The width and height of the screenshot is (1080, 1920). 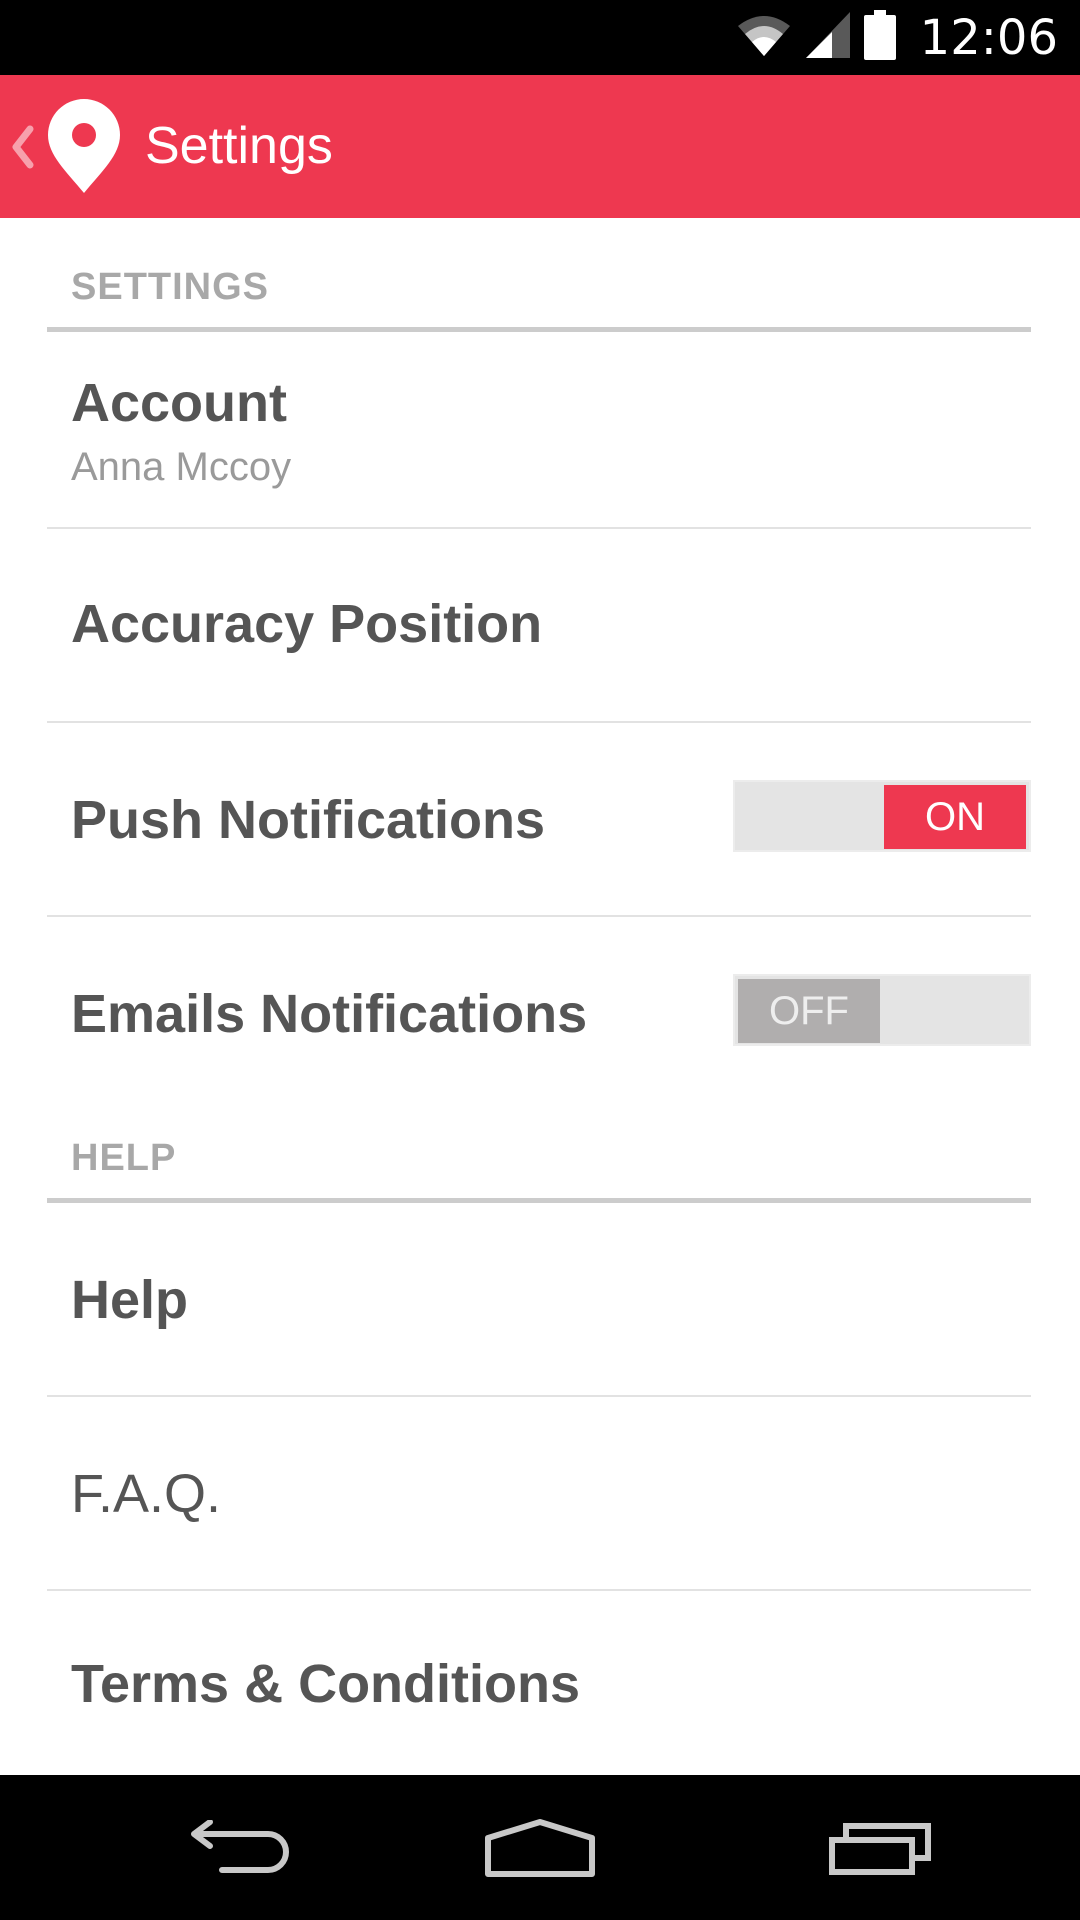 I want to click on battery-icon, so click(x=879, y=37).